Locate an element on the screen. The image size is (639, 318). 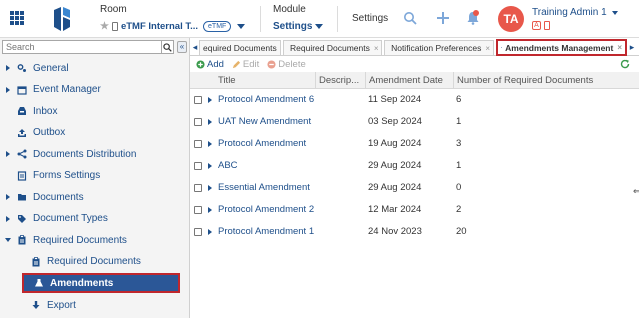
sidebar-item-inbox: Inbox is located at coordinates (95, 111).